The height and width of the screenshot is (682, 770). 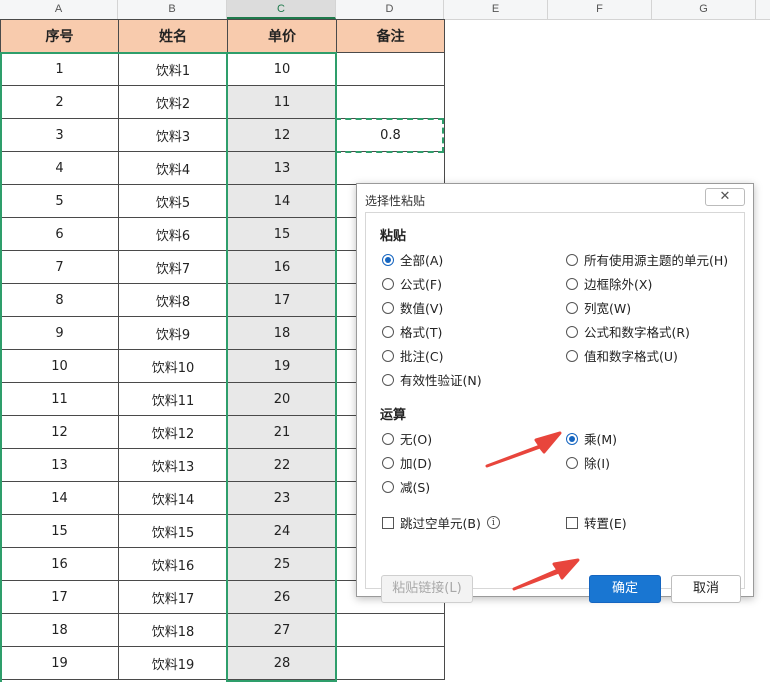 I want to click on radio-op-none: 无(O), so click(x=407, y=438).